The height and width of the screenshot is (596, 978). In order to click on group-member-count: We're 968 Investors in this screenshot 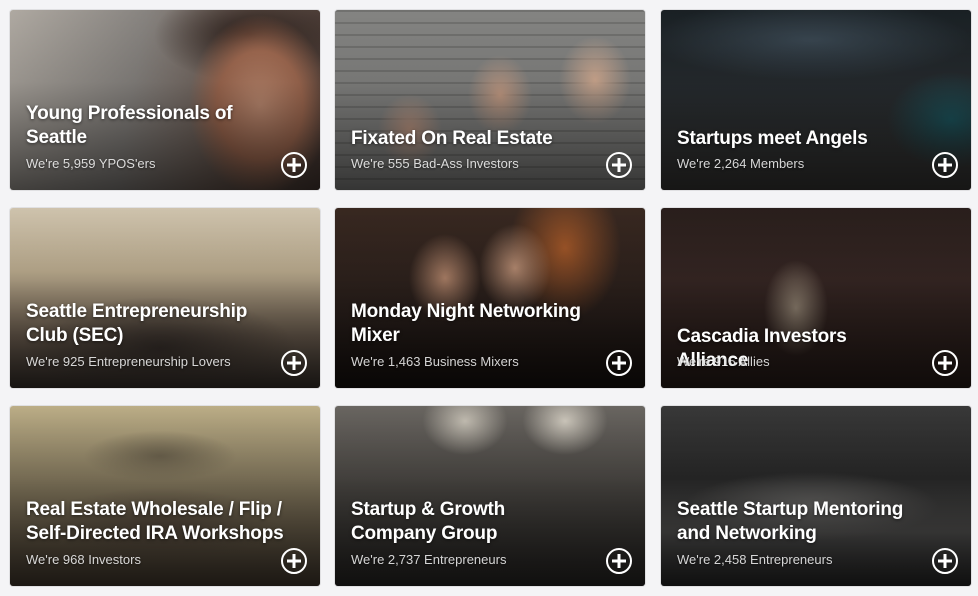, I will do `click(83, 559)`.